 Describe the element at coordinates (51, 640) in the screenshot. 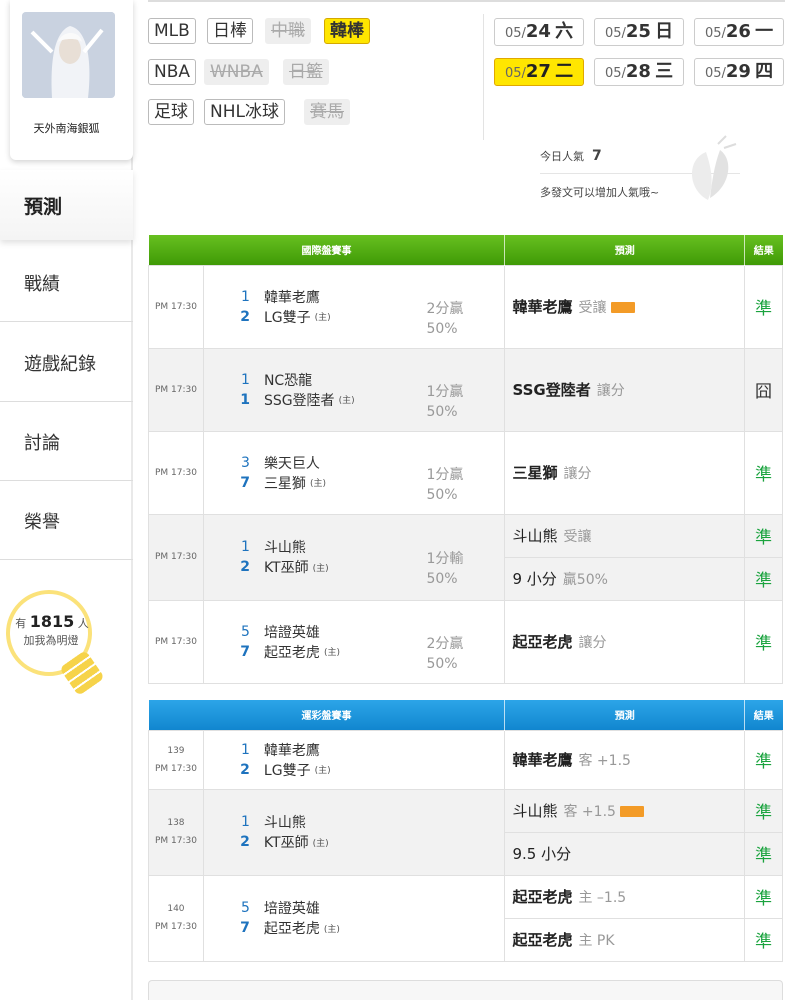

I see `fans-cta: 加我為明燈` at that location.